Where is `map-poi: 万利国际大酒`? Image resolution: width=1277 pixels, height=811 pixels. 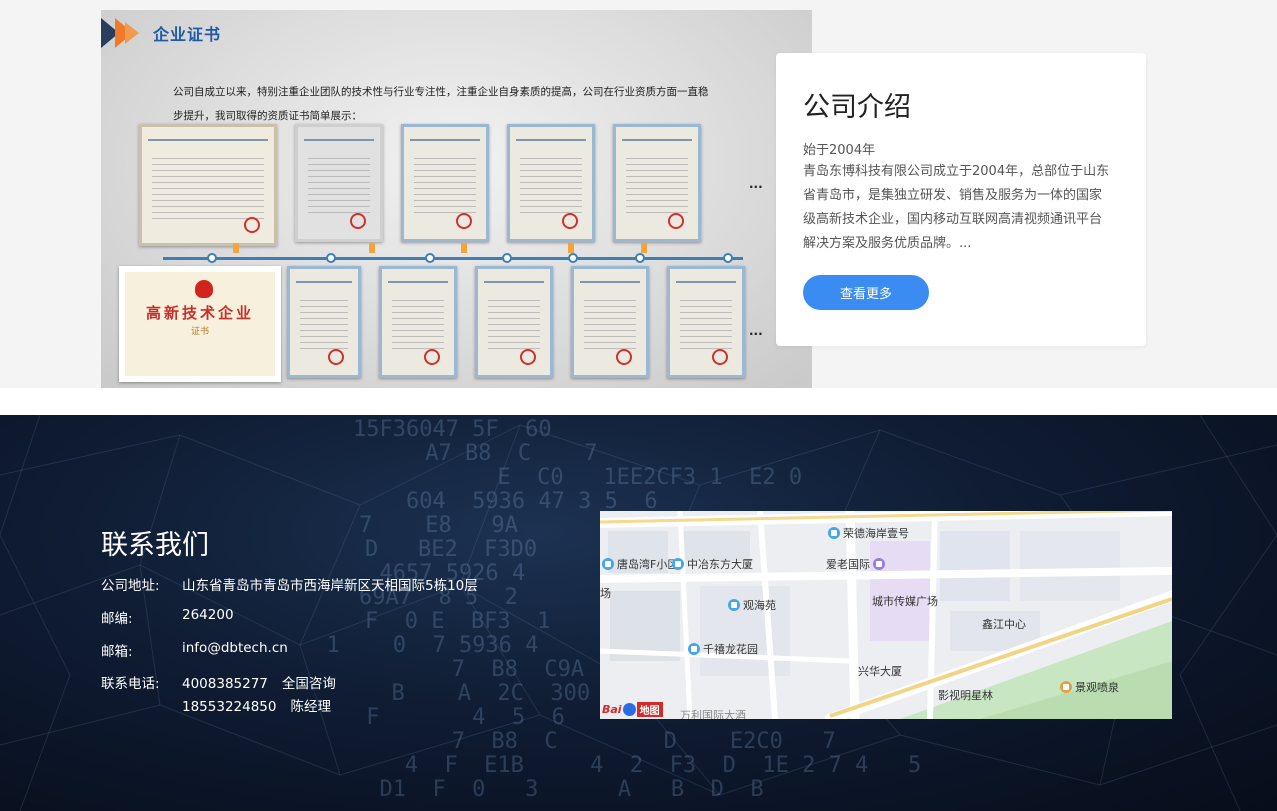 map-poi: 万利国际大酒 is located at coordinates (713, 713).